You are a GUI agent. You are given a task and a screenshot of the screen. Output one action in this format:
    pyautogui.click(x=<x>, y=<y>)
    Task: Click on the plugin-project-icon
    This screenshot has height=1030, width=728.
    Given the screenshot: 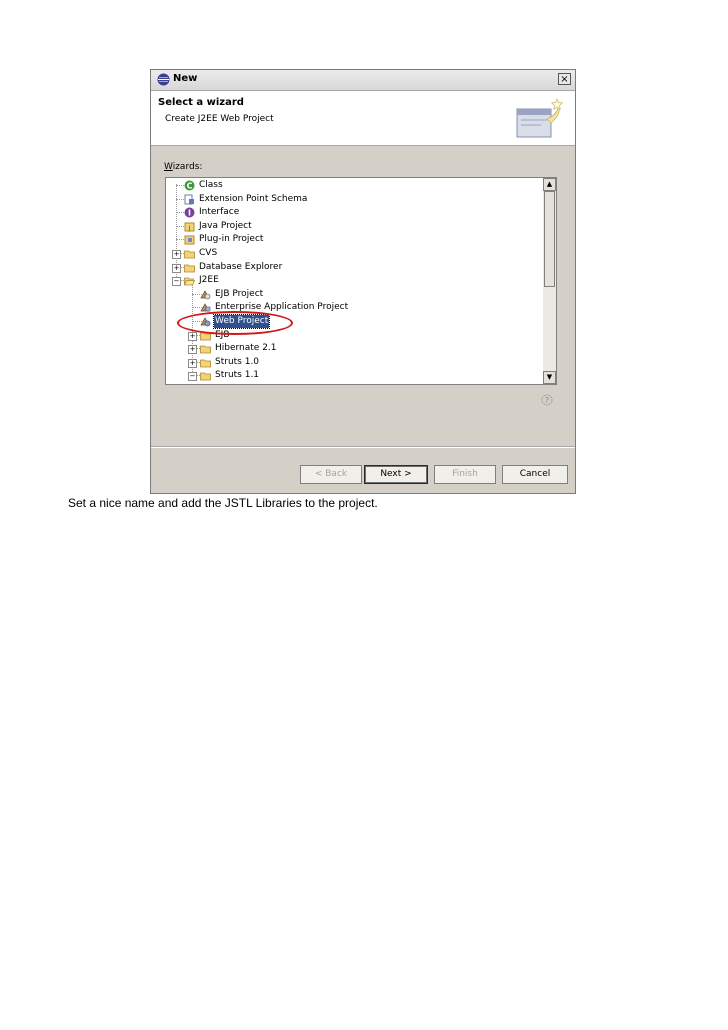 What is the action you would take?
    pyautogui.click(x=189, y=240)
    